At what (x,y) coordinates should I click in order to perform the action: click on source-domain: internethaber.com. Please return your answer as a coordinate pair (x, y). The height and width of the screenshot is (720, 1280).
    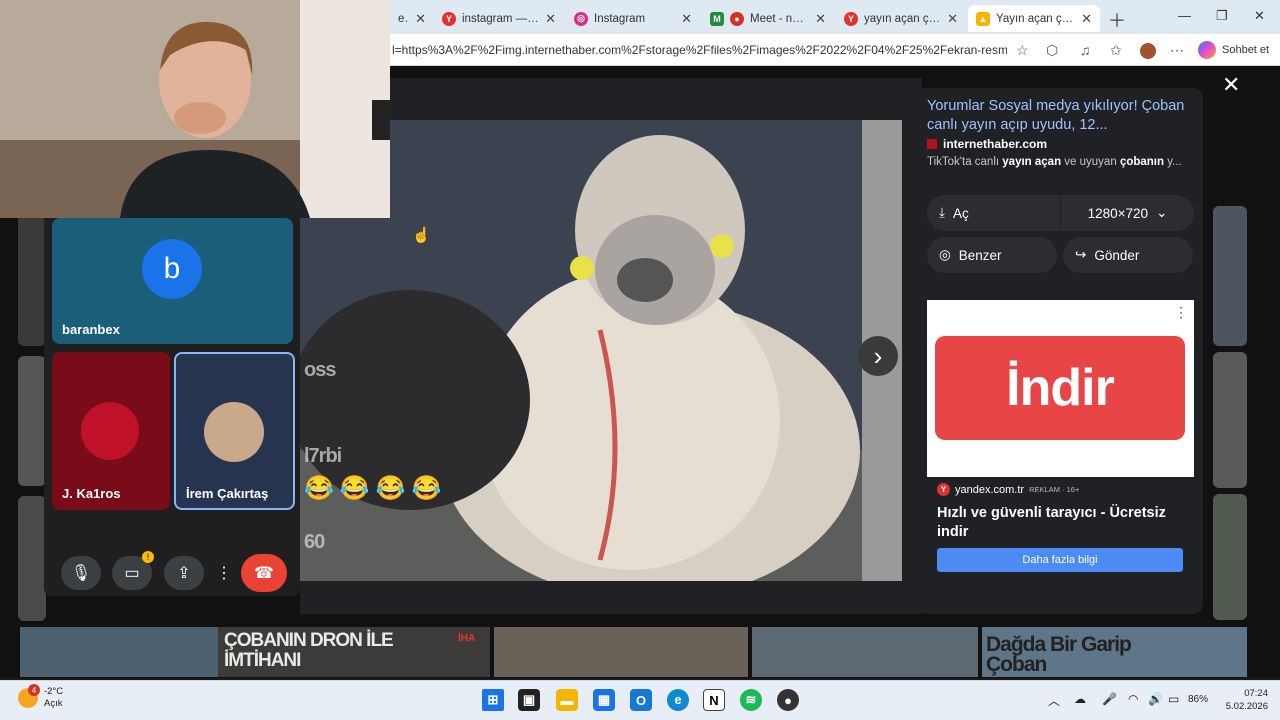
    Looking at the image, I should click on (987, 144).